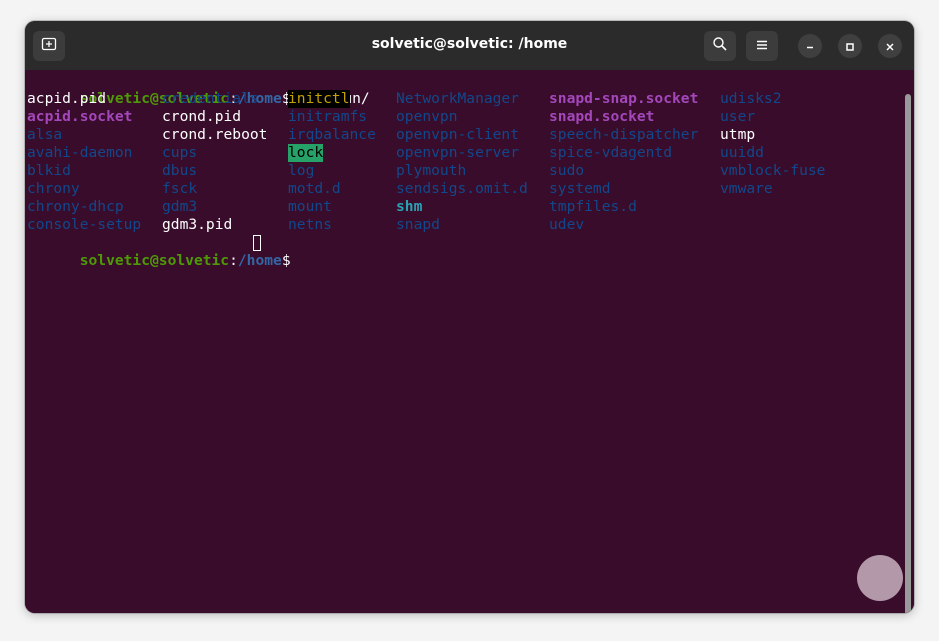 The height and width of the screenshot is (641, 939). Describe the element at coordinates (458, 134) in the screenshot. I see `listing-entry: openvpn-client` at that location.